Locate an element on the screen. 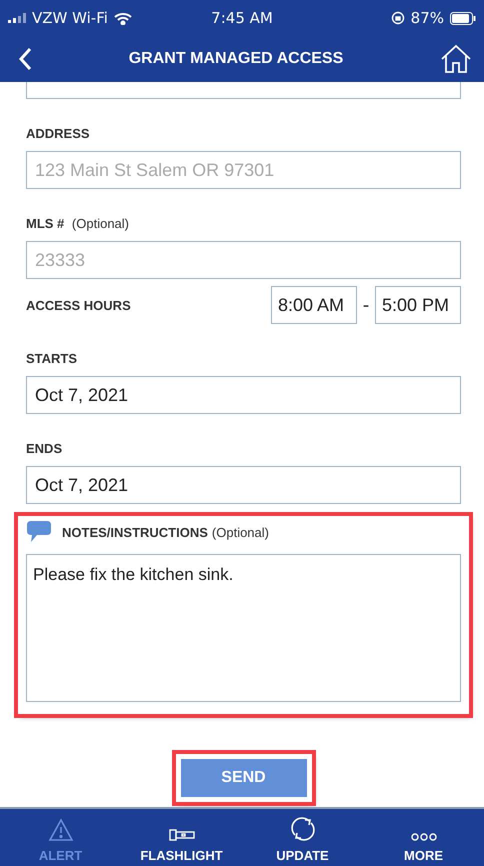 The height and width of the screenshot is (866, 484). more-icon is located at coordinates (423, 837).